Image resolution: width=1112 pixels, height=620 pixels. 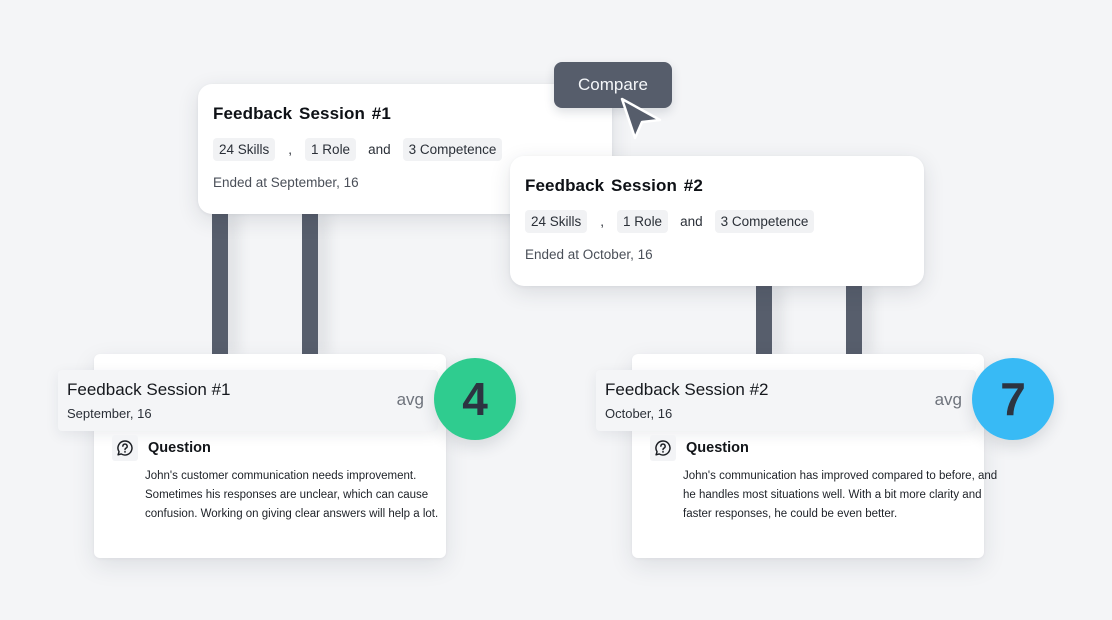 I want to click on result-title: Feedback Session #2, so click(x=687, y=389).